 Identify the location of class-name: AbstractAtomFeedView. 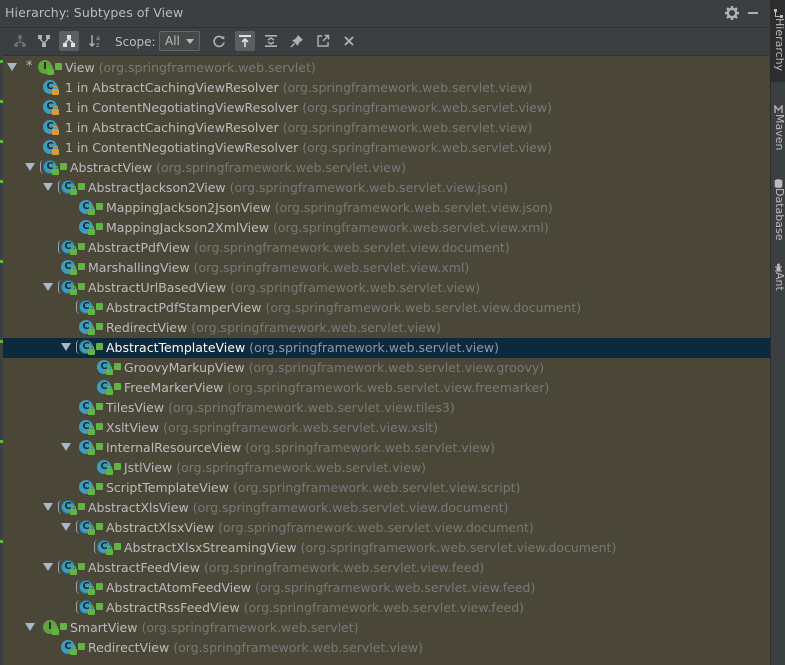
(179, 587).